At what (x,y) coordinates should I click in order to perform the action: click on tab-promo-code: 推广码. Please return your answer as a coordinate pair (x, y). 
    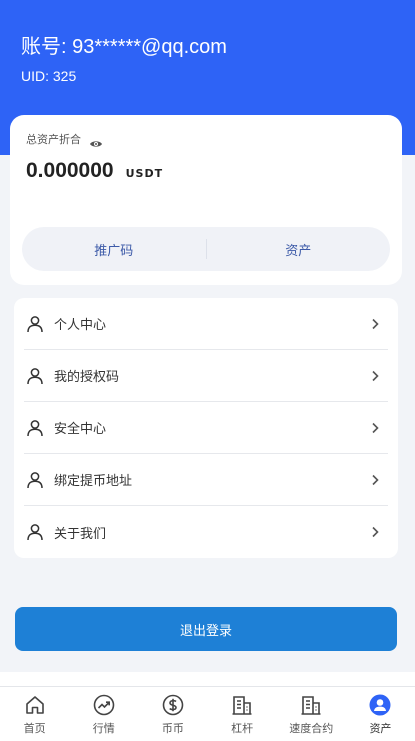
    Looking at the image, I should click on (114, 249).